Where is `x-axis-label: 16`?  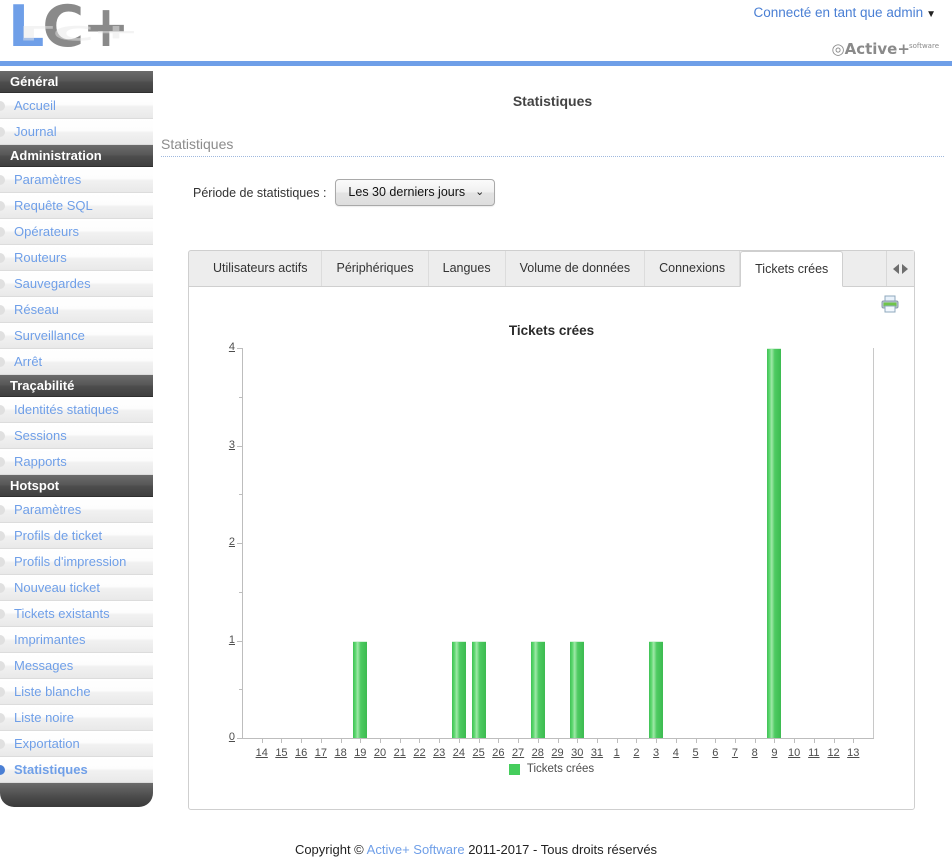 x-axis-label: 16 is located at coordinates (301, 753).